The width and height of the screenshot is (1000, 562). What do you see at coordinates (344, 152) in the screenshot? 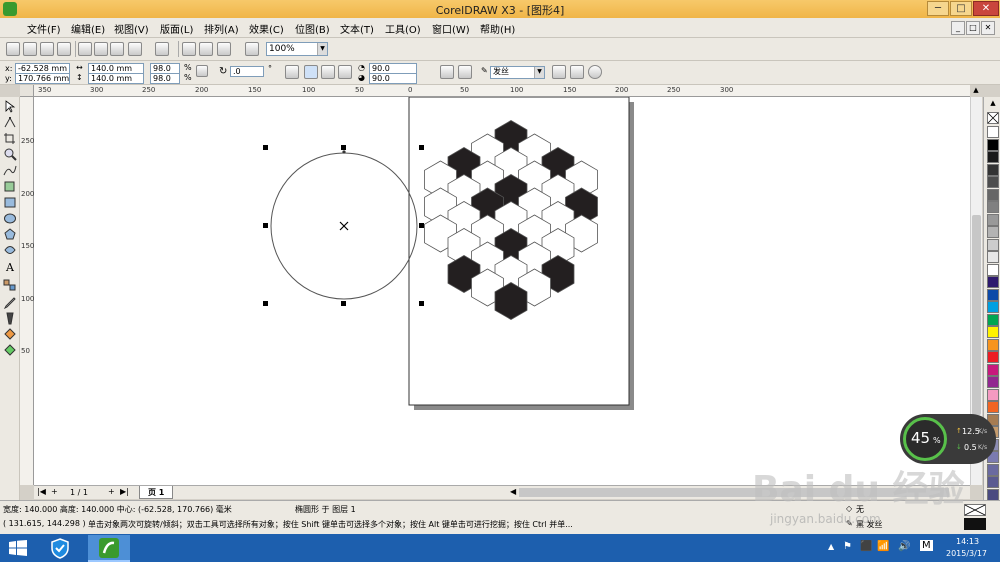
I see `ellipse-node` at bounding box center [344, 152].